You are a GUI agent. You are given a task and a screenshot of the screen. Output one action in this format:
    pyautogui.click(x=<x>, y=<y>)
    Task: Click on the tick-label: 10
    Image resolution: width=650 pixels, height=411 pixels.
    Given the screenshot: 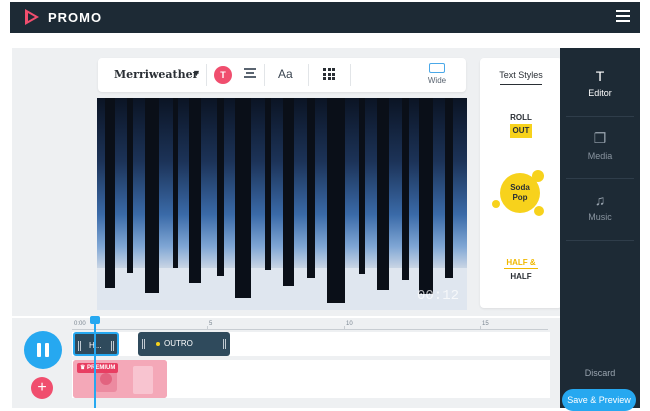 What is the action you would take?
    pyautogui.click(x=349, y=324)
    